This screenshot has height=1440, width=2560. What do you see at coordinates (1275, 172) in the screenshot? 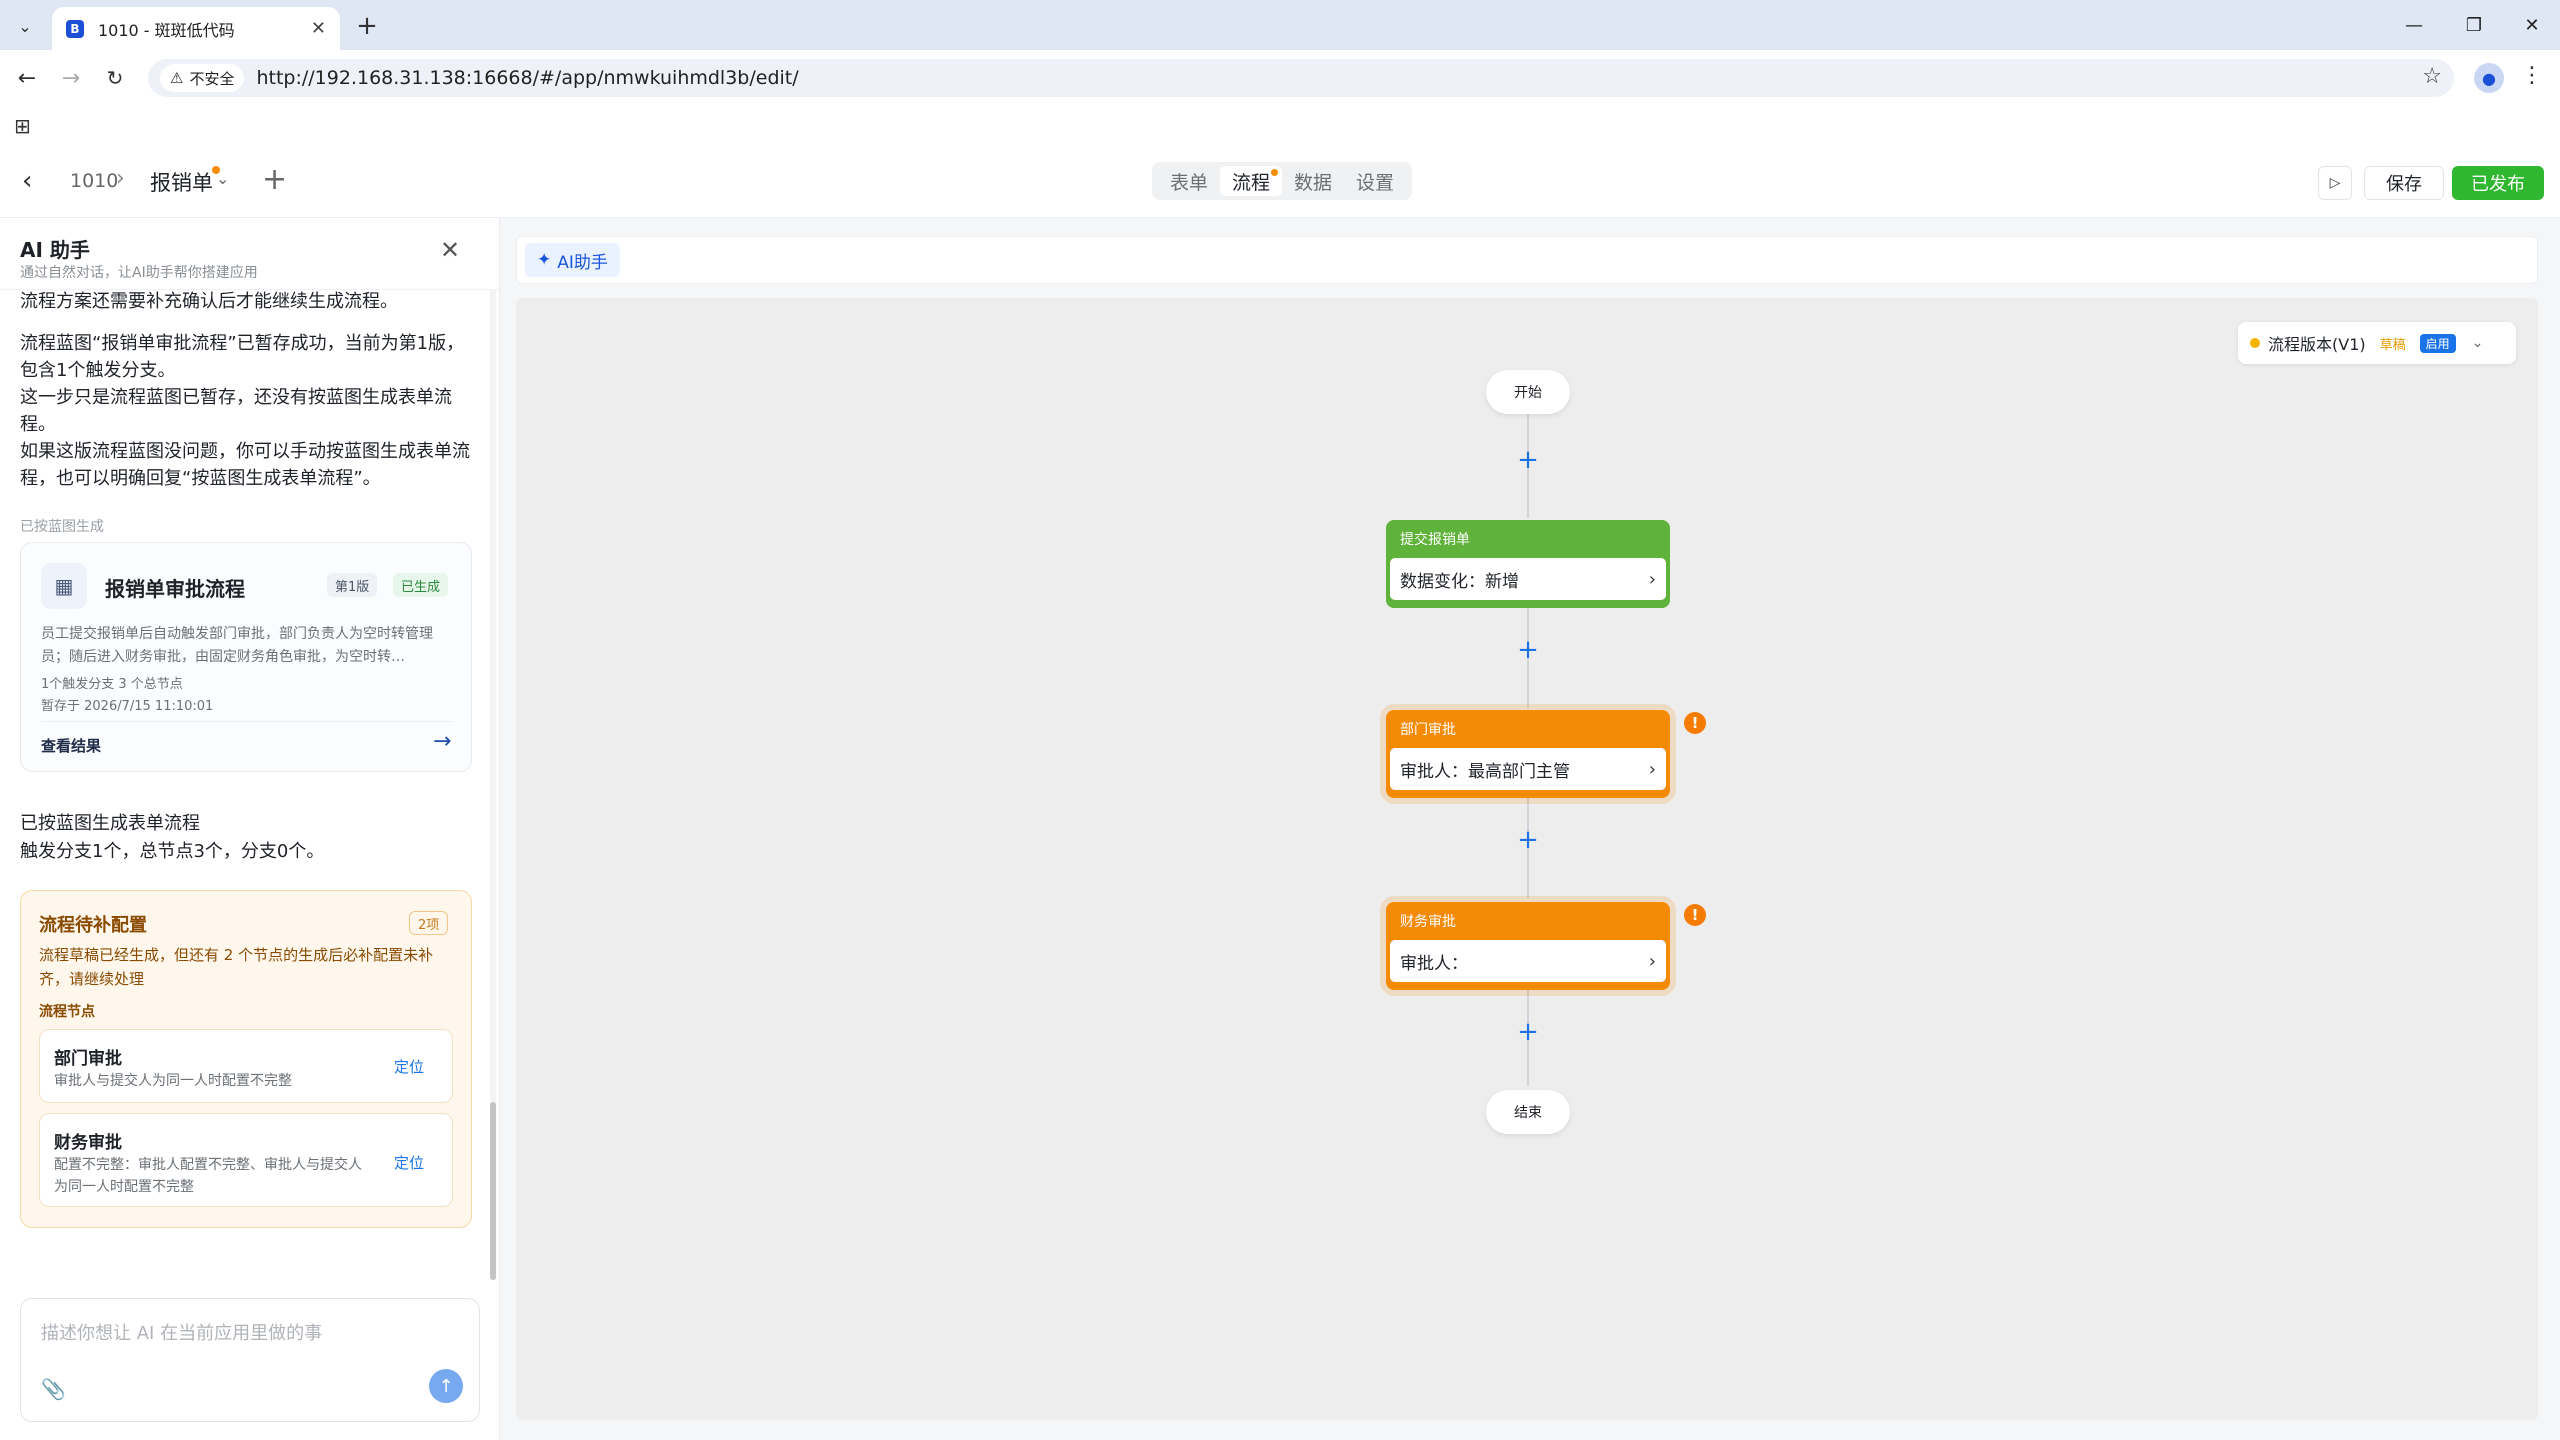
I see `tab-flow-dot` at bounding box center [1275, 172].